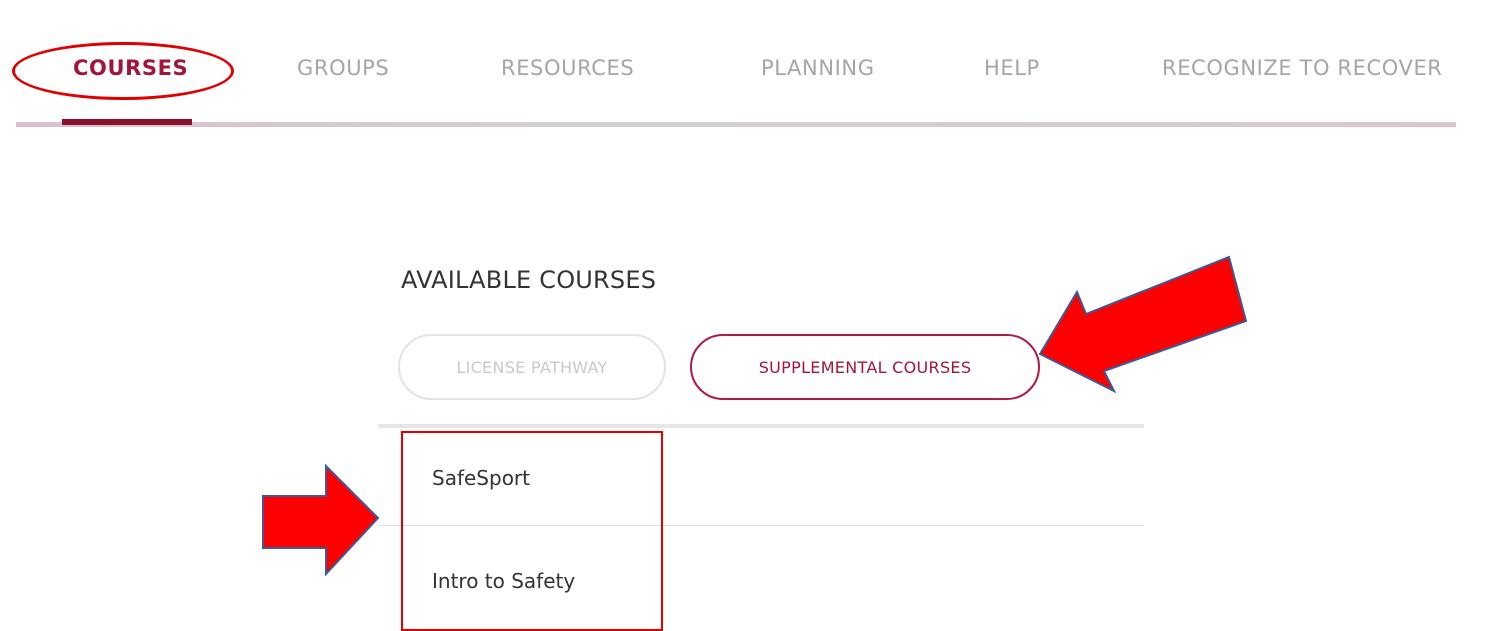 This screenshot has height=631, width=1488. Describe the element at coordinates (1302, 68) in the screenshot. I see `nav-recognize-to-recover: RECOGNIZE TO RECOVER` at that location.